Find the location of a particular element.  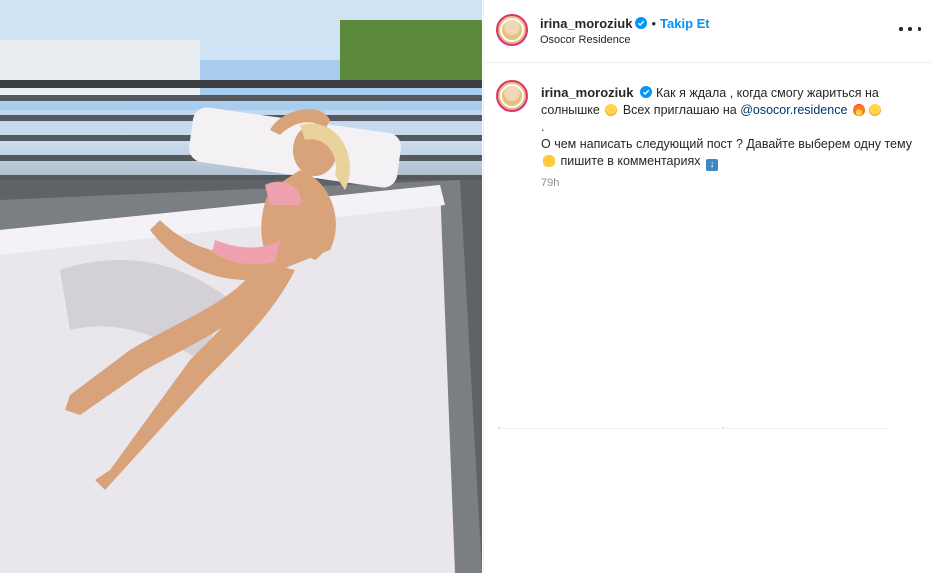

post-header: irina_moroziuk • Takip Et Osocor Residence is located at coordinates (708, 31).